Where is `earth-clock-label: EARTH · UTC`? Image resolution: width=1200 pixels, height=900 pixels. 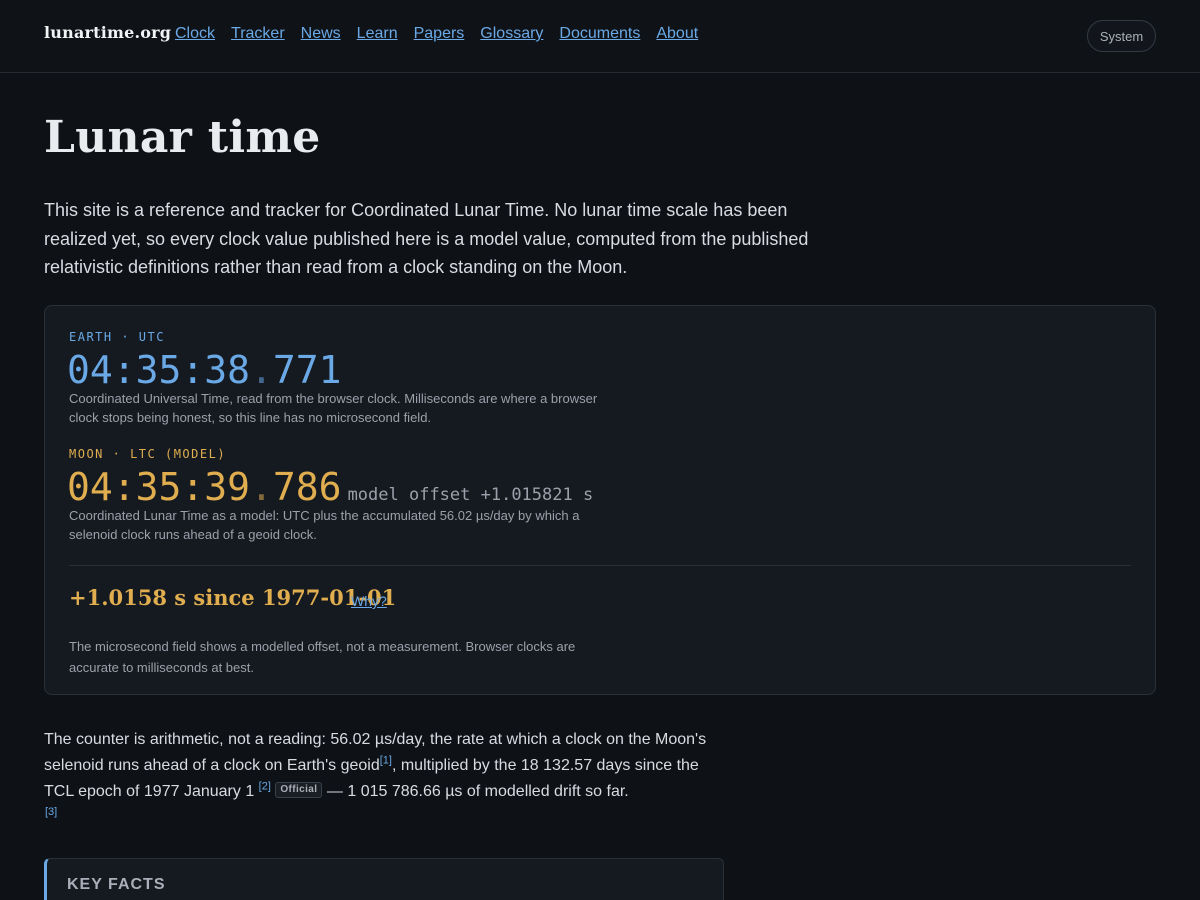
earth-clock-label: EARTH · UTC is located at coordinates (117, 337).